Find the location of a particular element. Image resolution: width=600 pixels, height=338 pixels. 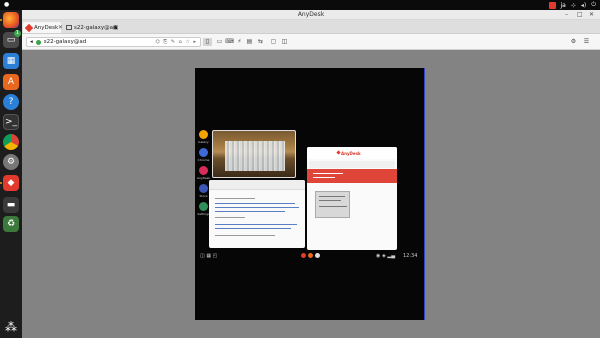

help-icon: ? is located at coordinates (11, 102).